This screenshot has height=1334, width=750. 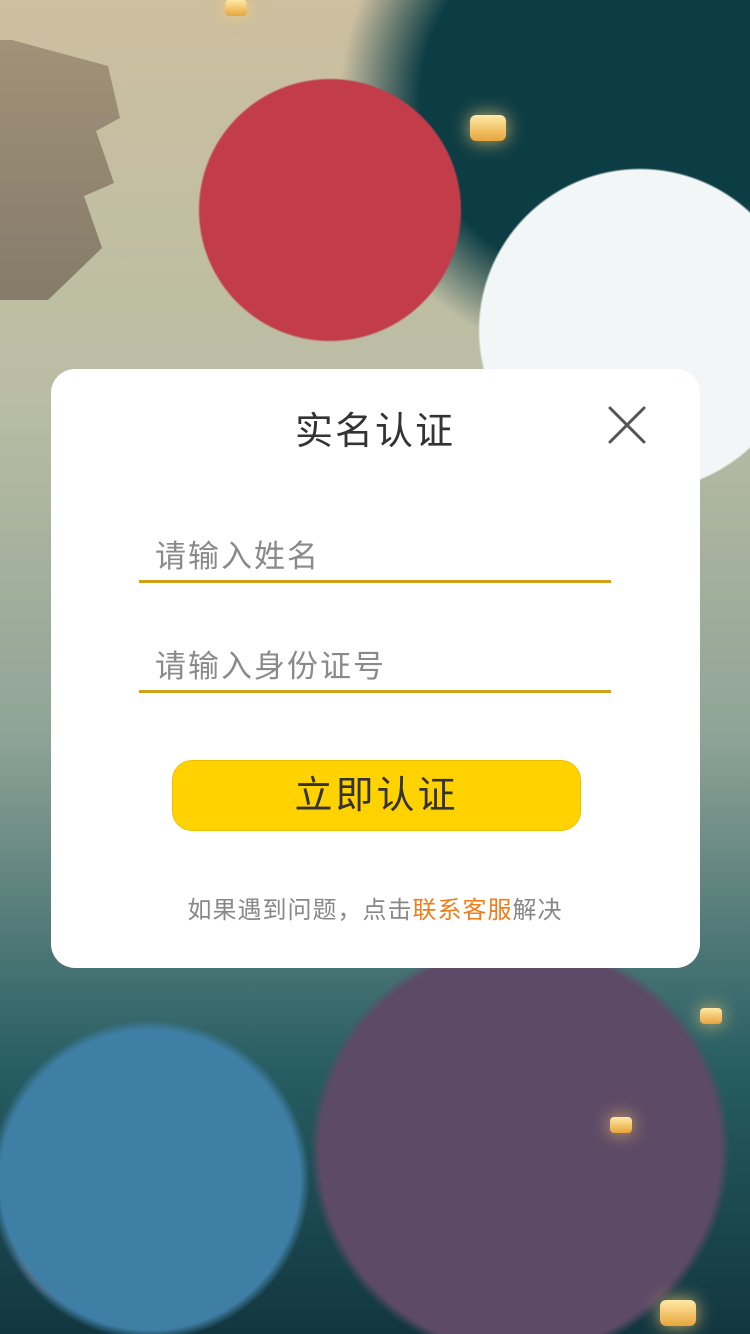 I want to click on help-prefix-text: 如果遇到问题，点击, so click(x=300, y=910).